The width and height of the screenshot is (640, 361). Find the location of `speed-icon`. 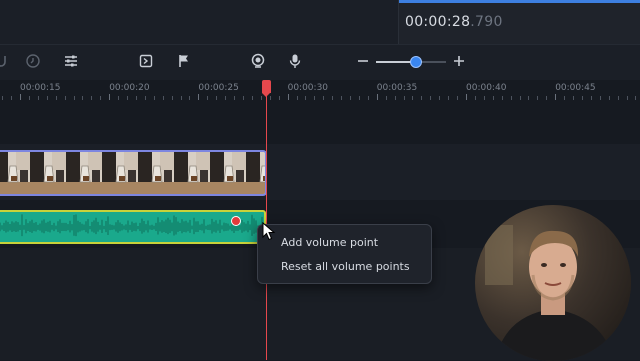

speed-icon is located at coordinates (33, 61).